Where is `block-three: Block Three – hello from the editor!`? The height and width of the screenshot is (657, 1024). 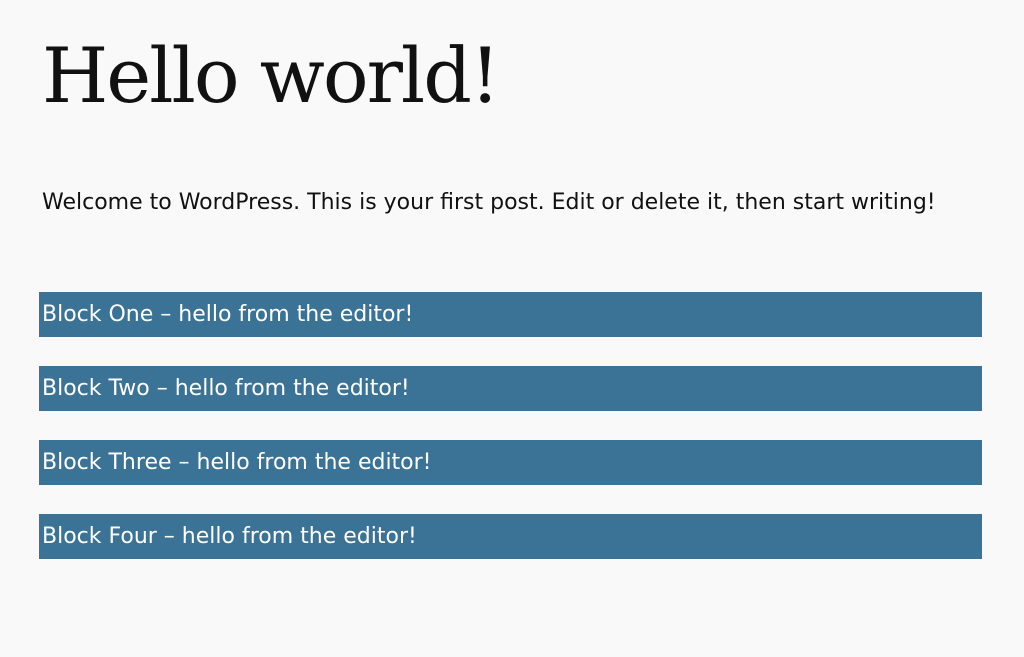
block-three: Block Three – hello from the editor! is located at coordinates (510, 462).